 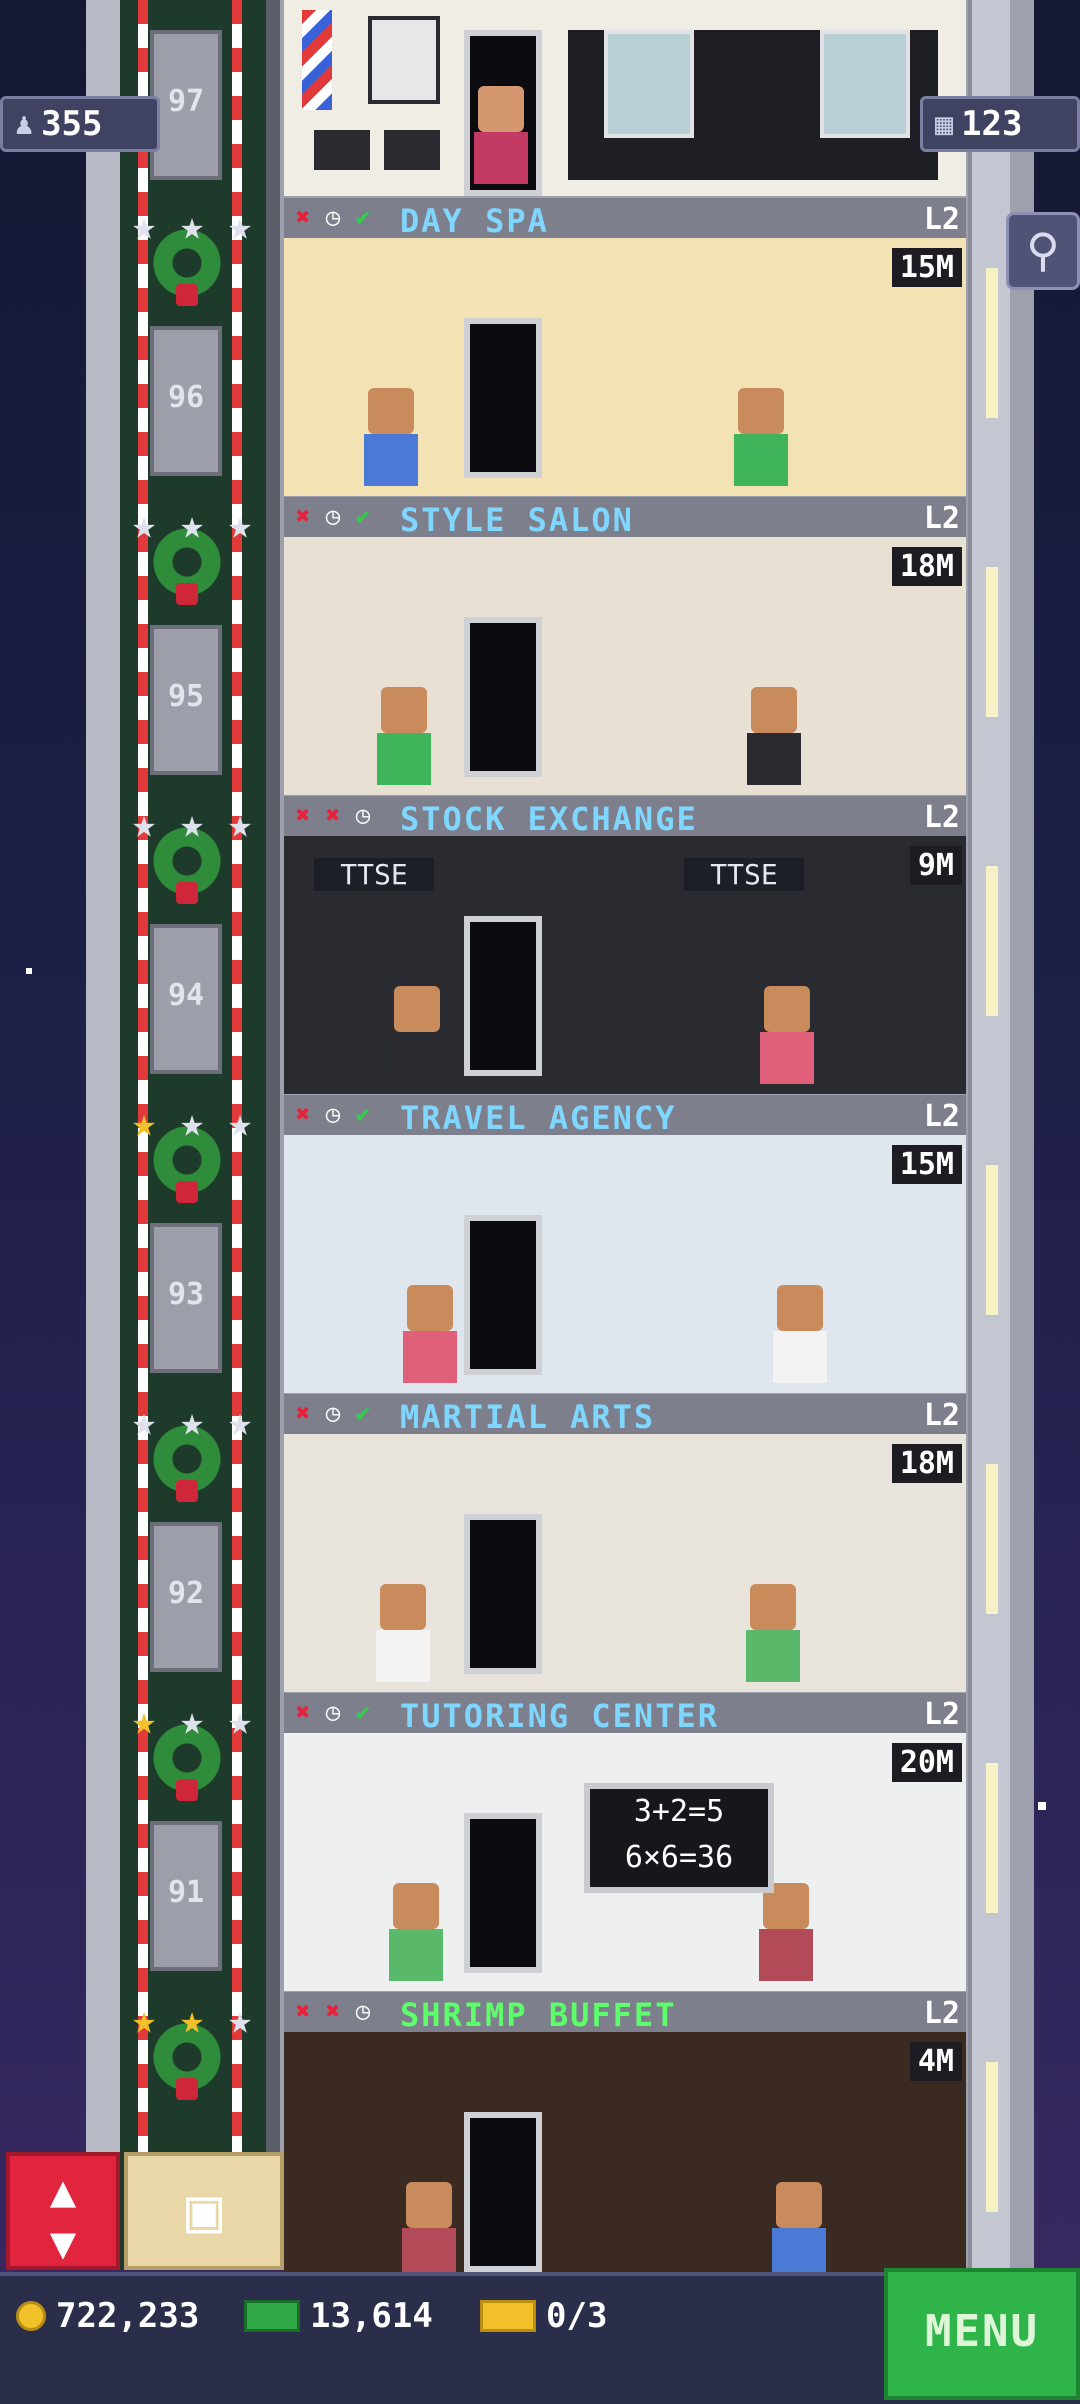 I want to click on floor-header: ✖ ◷ ✔ TRAVEL AGENCY L2, so click(x=625, y=1116).